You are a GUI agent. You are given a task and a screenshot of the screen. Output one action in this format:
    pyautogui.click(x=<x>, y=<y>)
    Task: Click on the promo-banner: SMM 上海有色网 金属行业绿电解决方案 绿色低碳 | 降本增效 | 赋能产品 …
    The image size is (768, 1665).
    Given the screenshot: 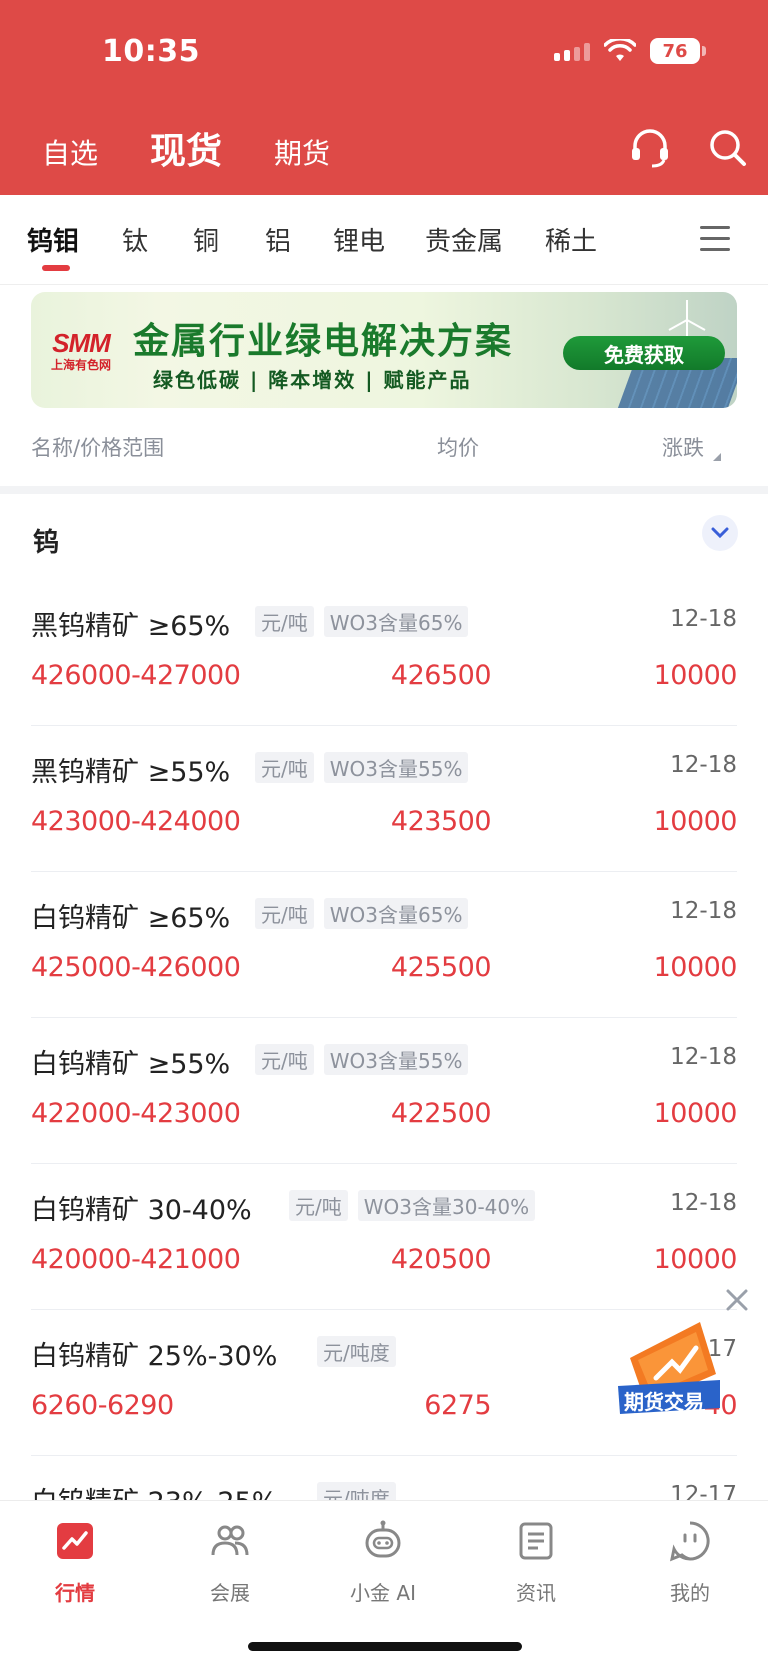 What is the action you would take?
    pyautogui.click(x=384, y=350)
    